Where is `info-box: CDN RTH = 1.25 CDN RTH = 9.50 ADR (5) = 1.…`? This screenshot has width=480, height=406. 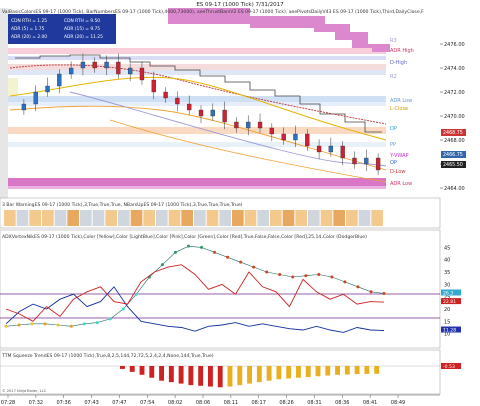
info-box: CDN RTH = 1.25 CDN RTH = 9.50 ADR (5) = 1.… is located at coordinates (62, 29).